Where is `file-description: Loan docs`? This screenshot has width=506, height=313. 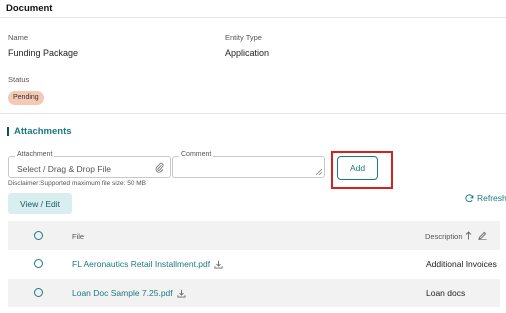 file-description: Loan docs is located at coordinates (446, 293).